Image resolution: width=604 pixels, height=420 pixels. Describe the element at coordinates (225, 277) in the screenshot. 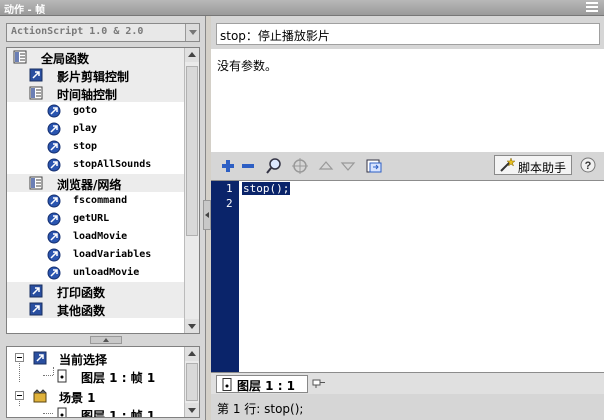

I see `line-number-gutter: 1 2` at that location.